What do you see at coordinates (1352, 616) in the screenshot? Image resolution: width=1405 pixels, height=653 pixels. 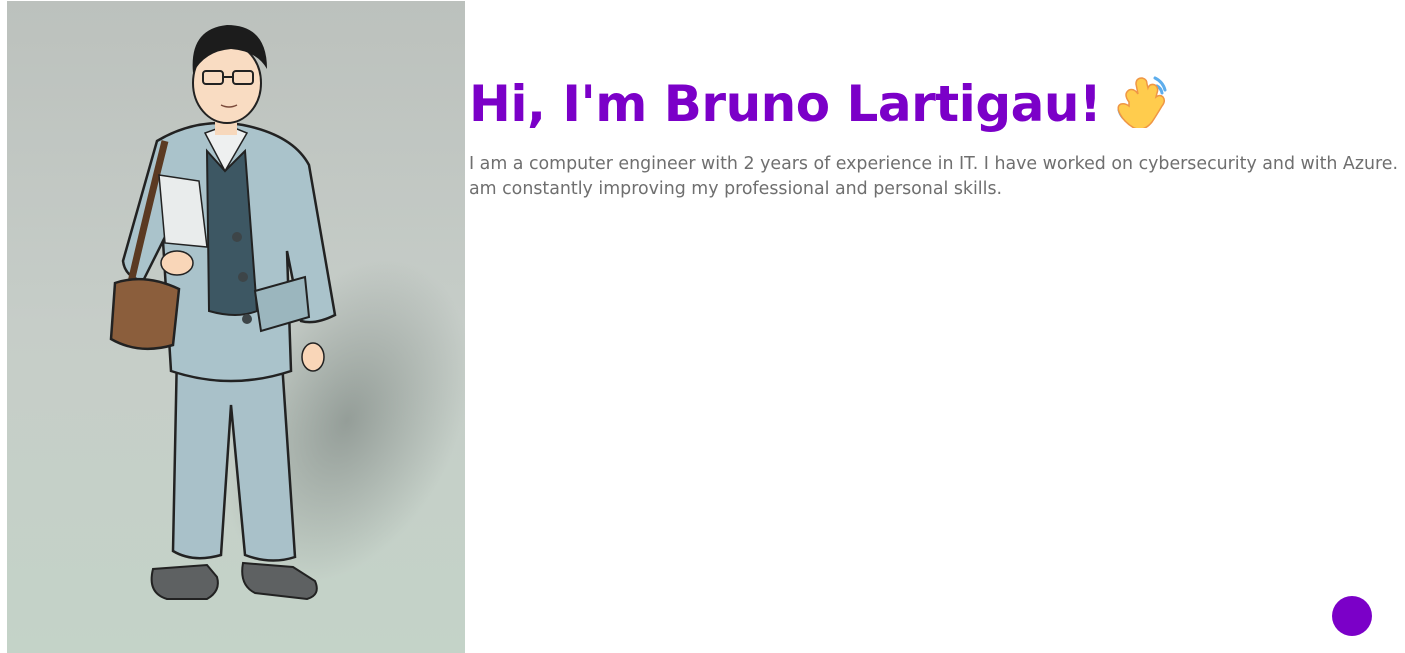 I see `floating-action-button` at bounding box center [1352, 616].